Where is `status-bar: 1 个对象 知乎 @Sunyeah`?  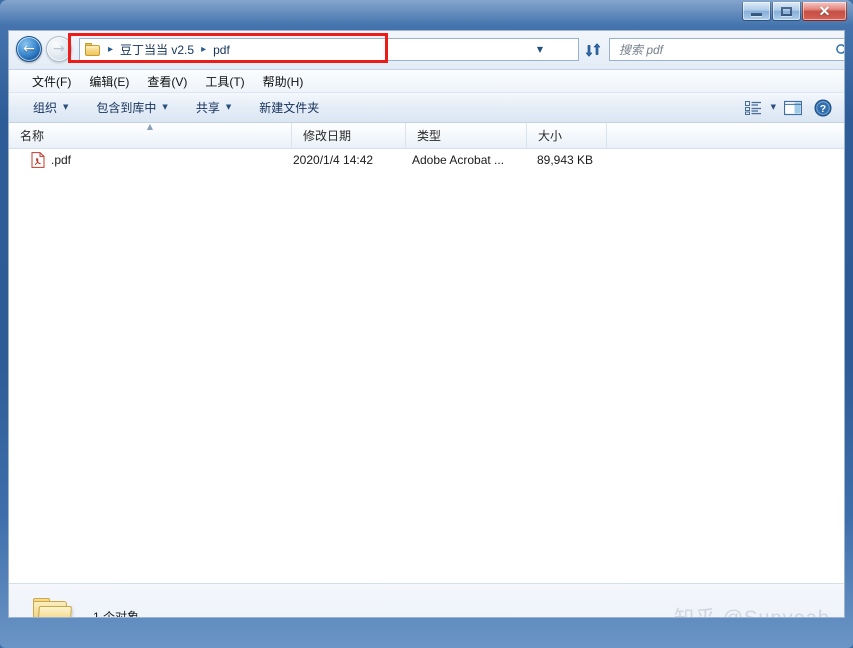
status-bar: 1 个对象 知乎 @Sunyeah is located at coordinates (426, 600).